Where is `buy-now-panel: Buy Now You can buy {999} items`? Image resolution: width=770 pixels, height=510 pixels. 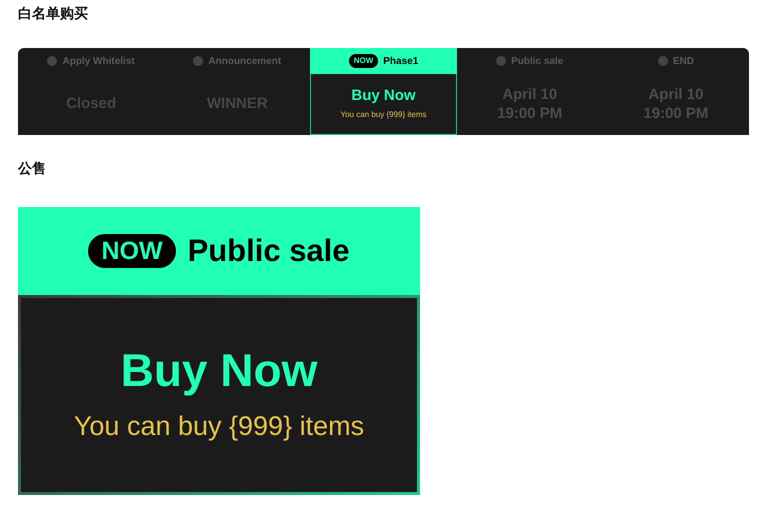
buy-now-panel: Buy Now You can buy {999} items is located at coordinates (383, 104).